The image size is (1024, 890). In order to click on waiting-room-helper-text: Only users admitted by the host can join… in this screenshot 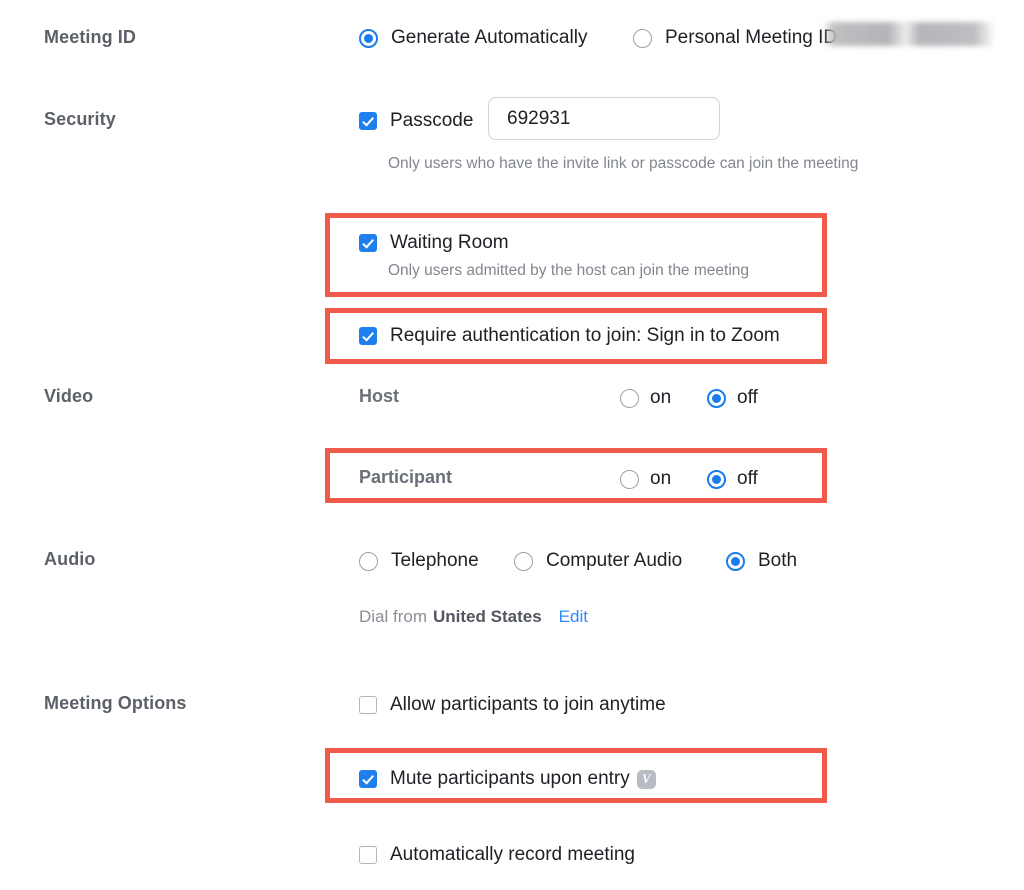, I will do `click(569, 270)`.